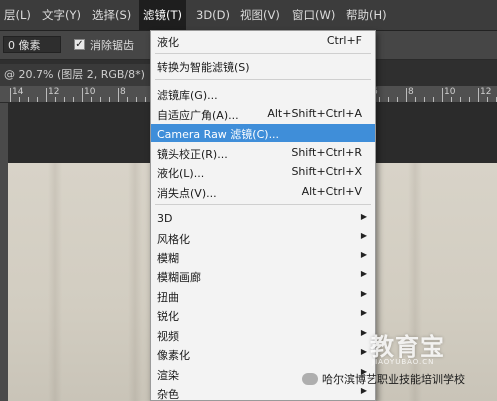 Image resolution: width=497 pixels, height=401 pixels. Describe the element at coordinates (263, 114) in the screenshot. I see `menu-item-adaptive-wide-angle: 自适应广角(A)... Alt+Shift+Ctrl+A` at that location.